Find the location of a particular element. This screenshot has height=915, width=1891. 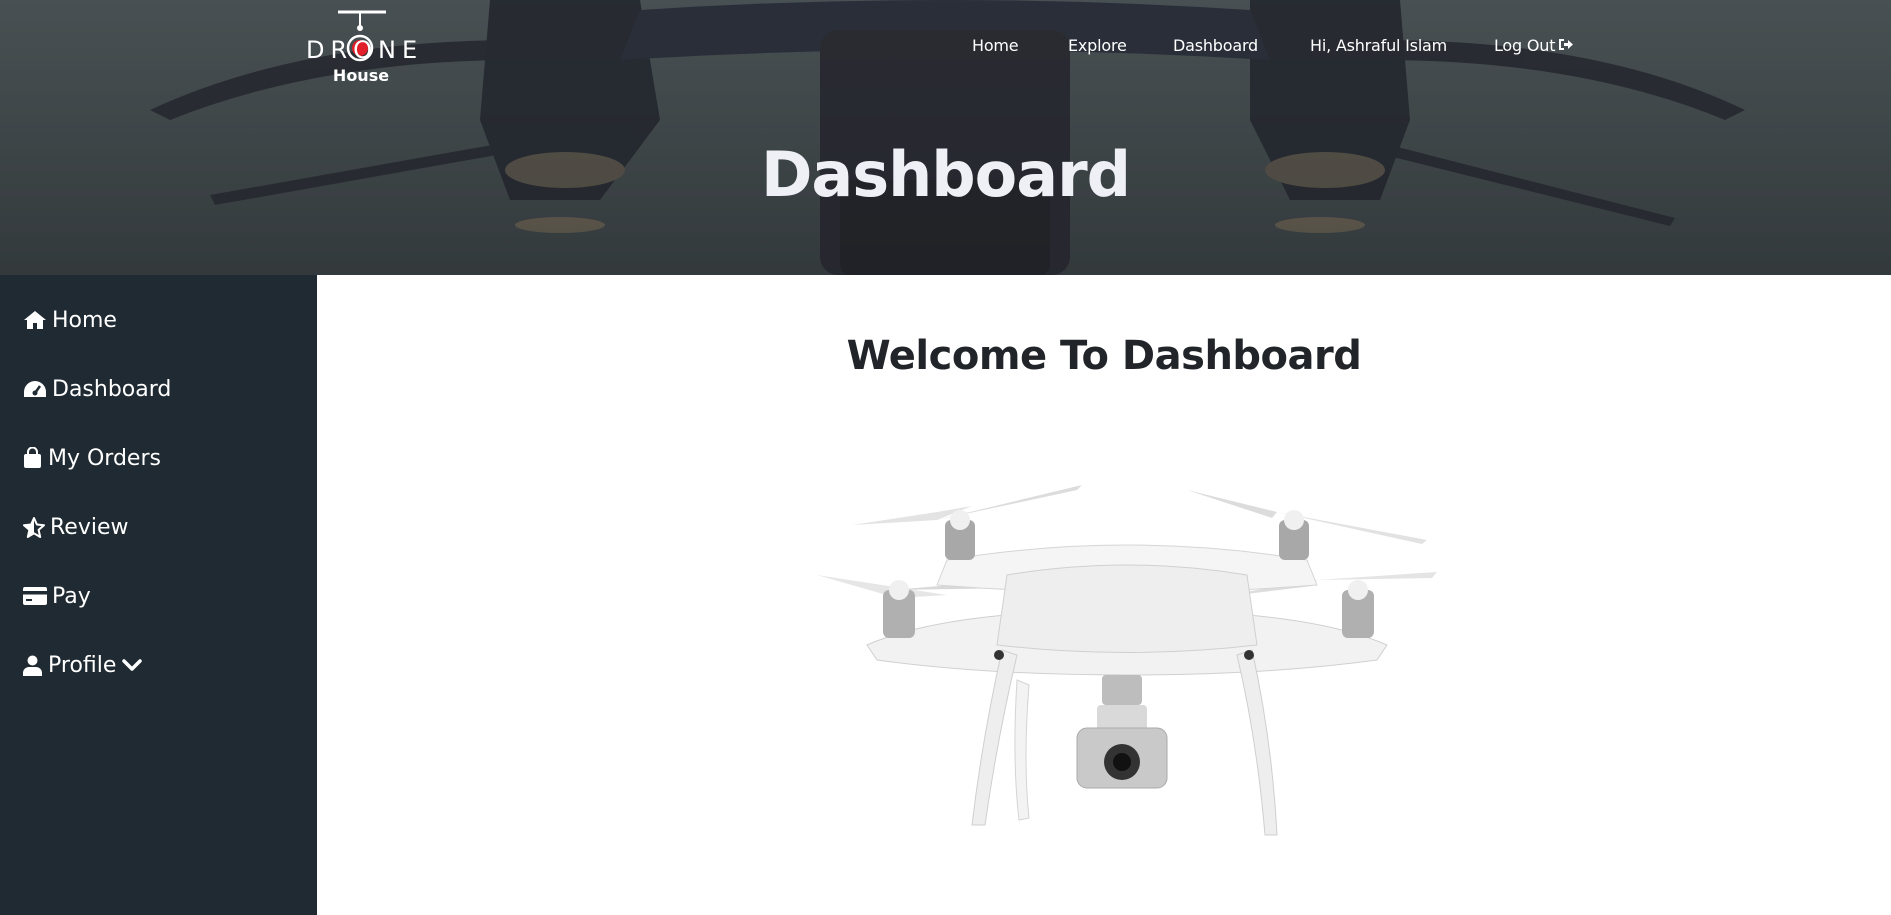

nav-user-greeting: Hi, Ashraful Islam is located at coordinates (1379, 45).